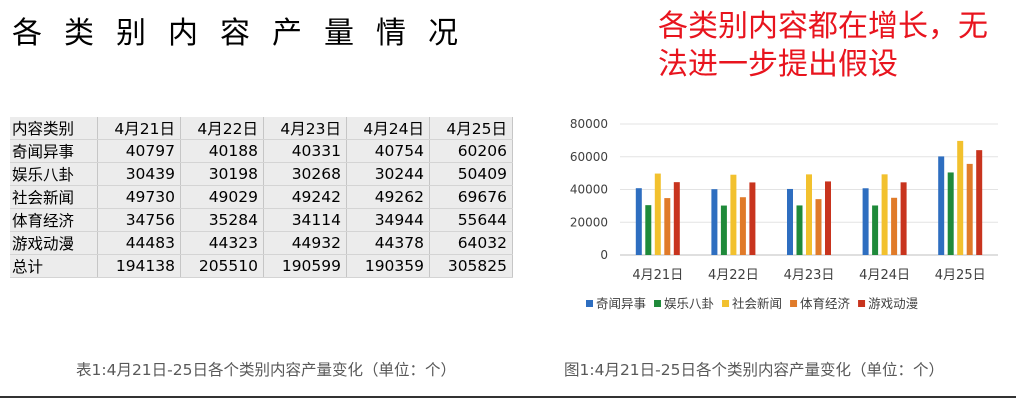 Image resolution: width=1016 pixels, height=404 pixels. Describe the element at coordinates (305, 128) in the screenshot. I see `column-header: 4月23日` at that location.